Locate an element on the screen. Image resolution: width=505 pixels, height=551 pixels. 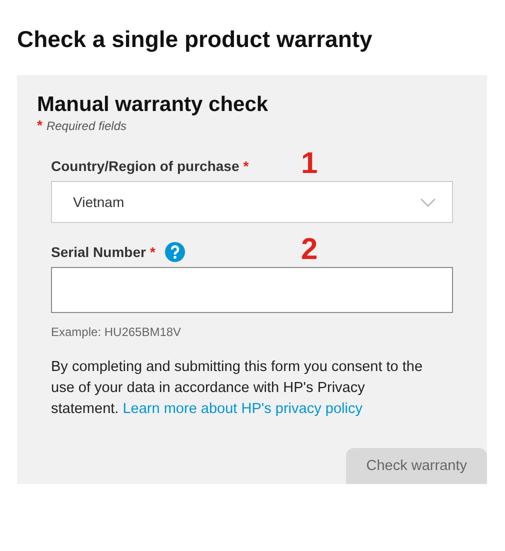
chevron-down-icon is located at coordinates (428, 202).